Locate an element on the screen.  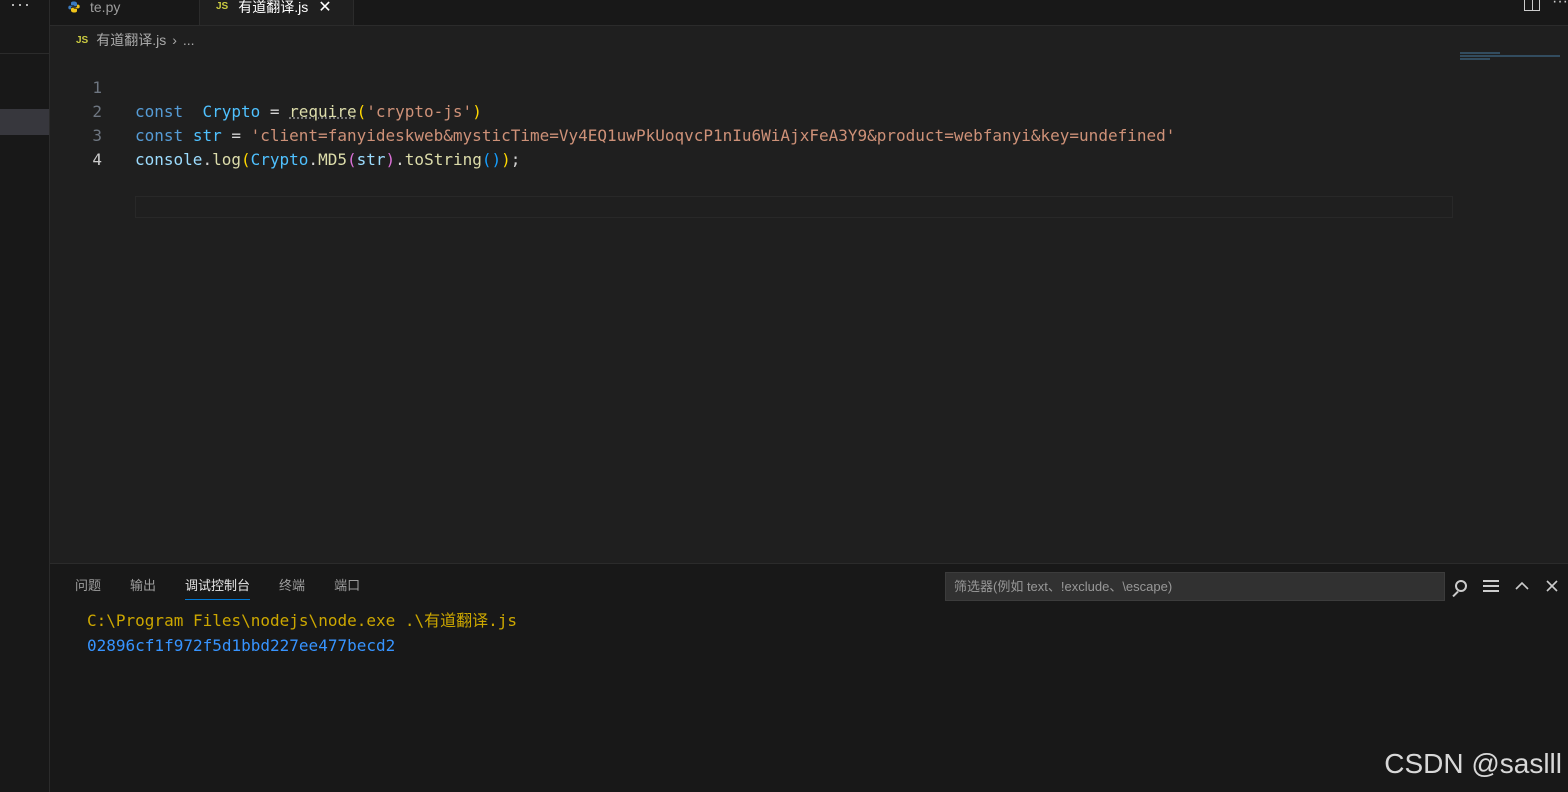
current-line-highlight is located at coordinates (794, 207).